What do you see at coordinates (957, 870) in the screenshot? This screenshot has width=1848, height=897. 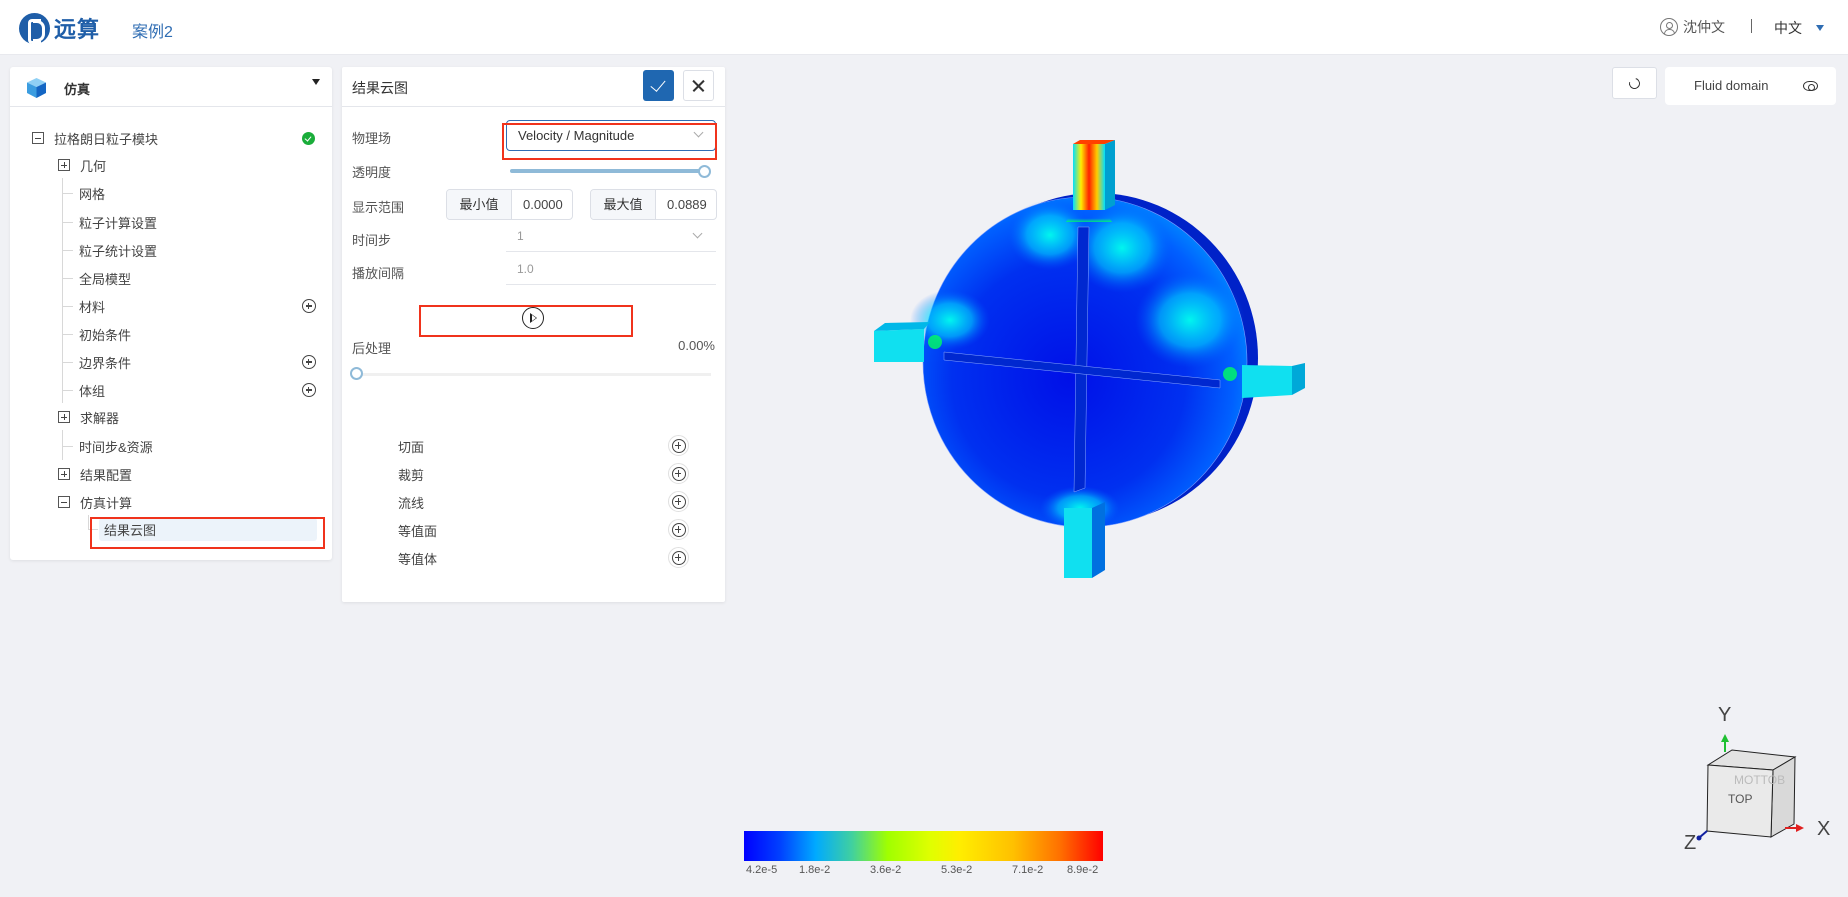 I see `colorbar-tick-label: 5.3e-2` at bounding box center [957, 870].